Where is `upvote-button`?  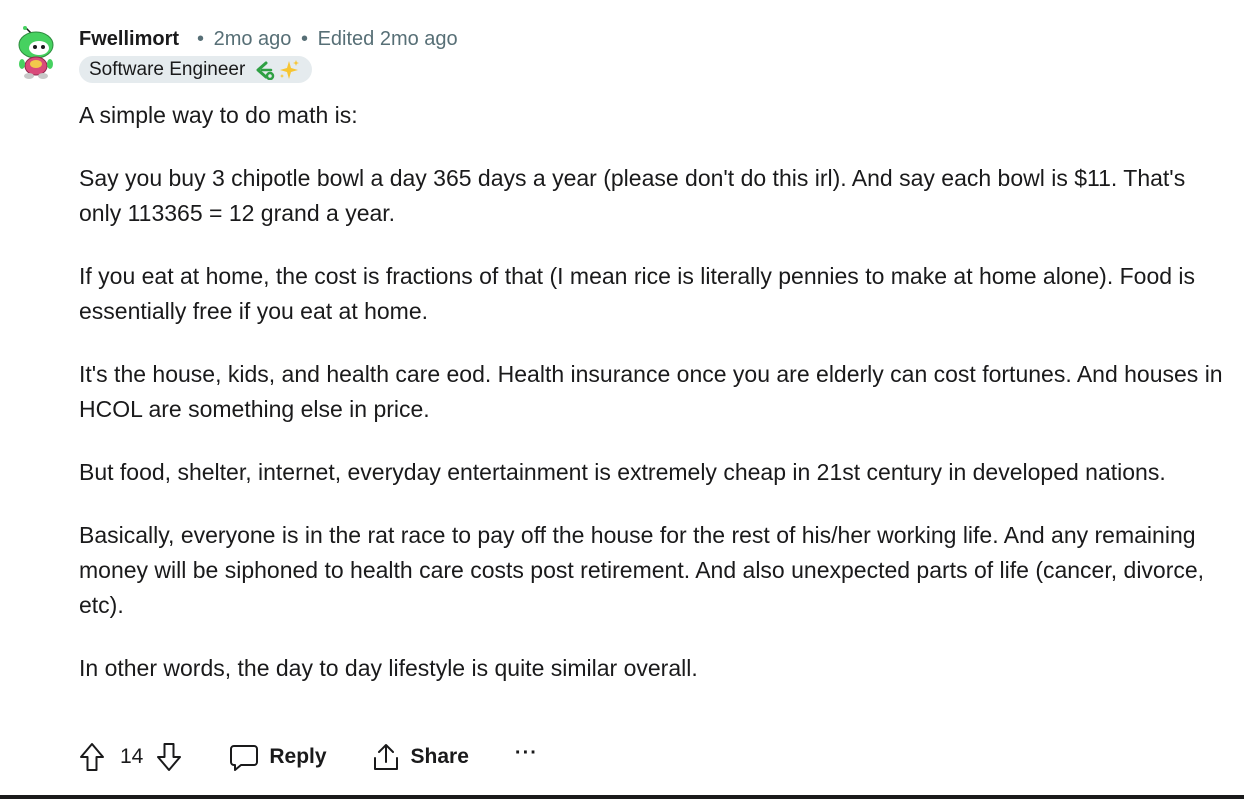 upvote-button is located at coordinates (92, 757).